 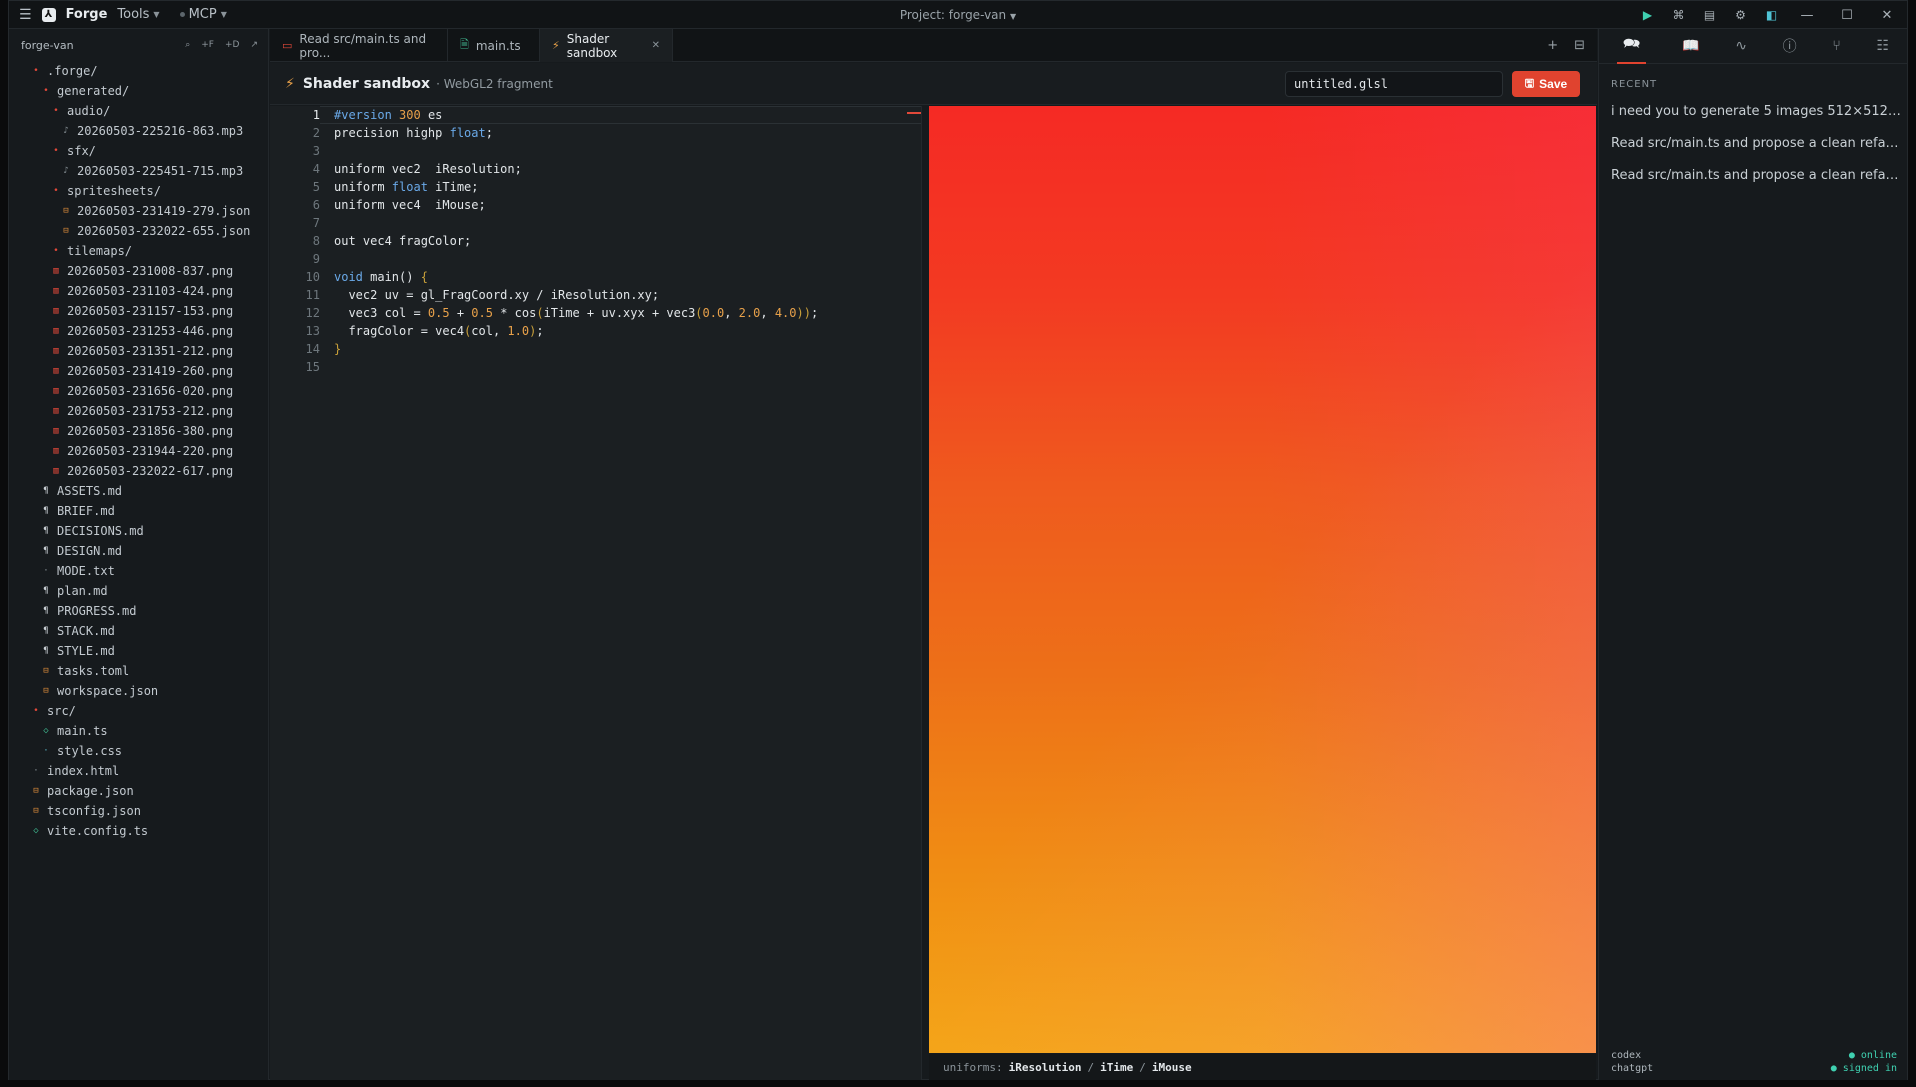 What do you see at coordinates (138, 411) in the screenshot?
I see `tree-file: ▥ 20260503-231753-212.png` at bounding box center [138, 411].